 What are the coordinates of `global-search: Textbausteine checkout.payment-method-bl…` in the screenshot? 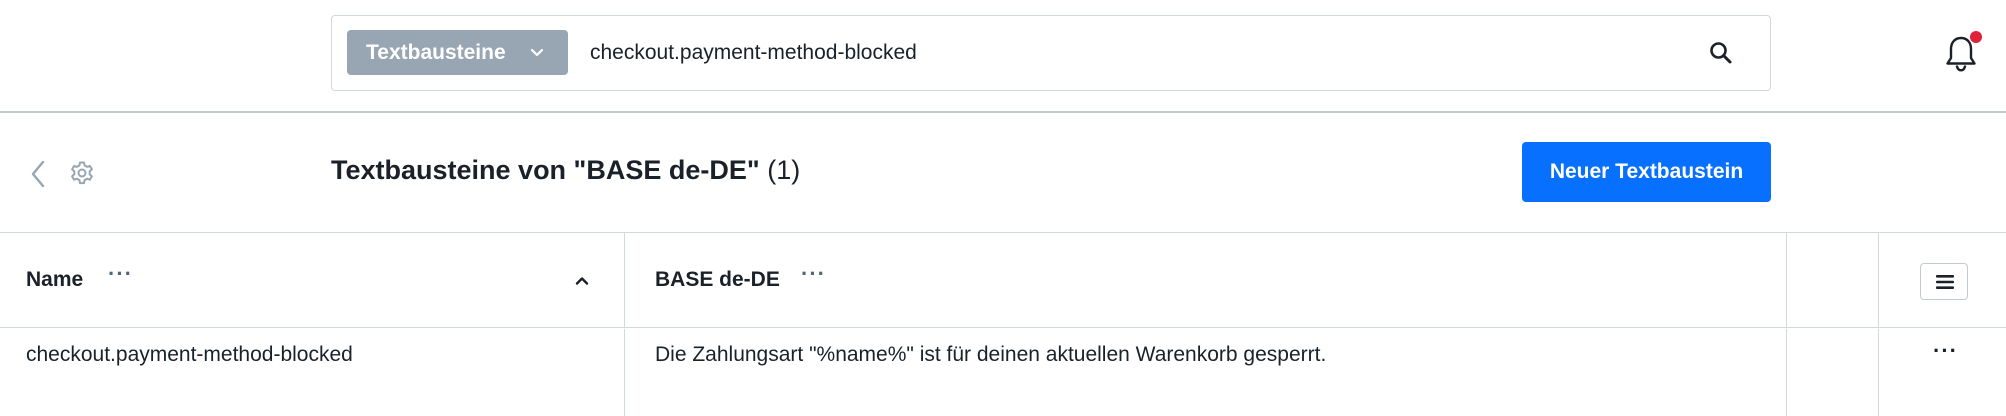 It's located at (1051, 53).